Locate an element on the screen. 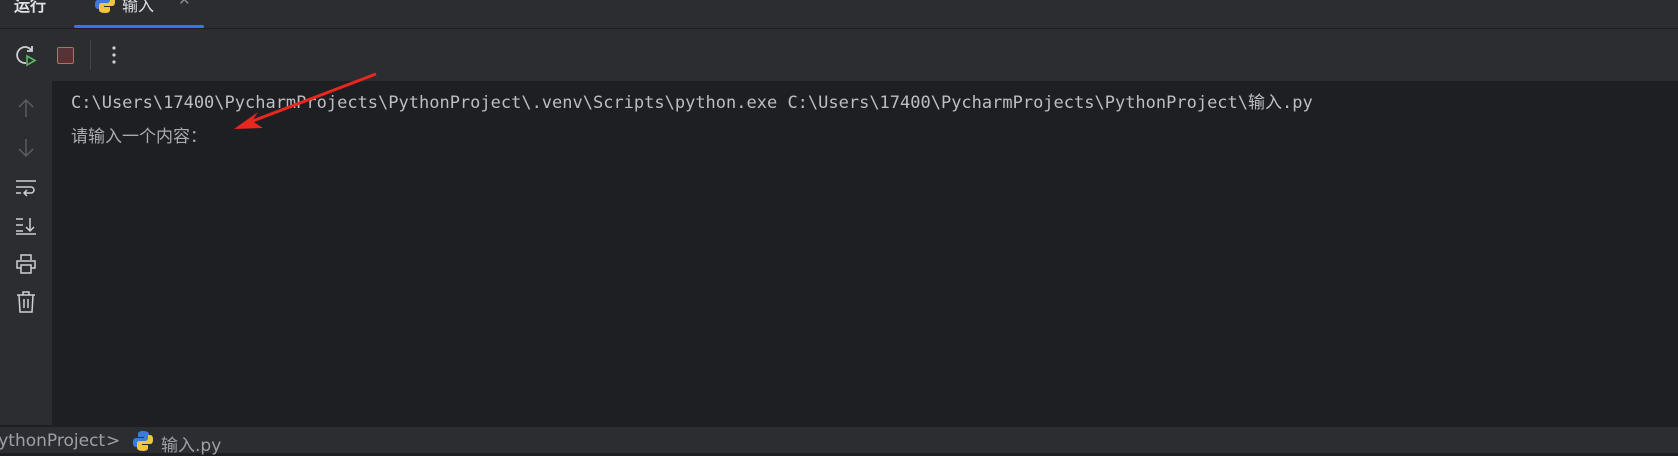 This screenshot has height=456, width=1678. status-bar-breadcrumb: PythonProject > 输入.py is located at coordinates (839, 441).